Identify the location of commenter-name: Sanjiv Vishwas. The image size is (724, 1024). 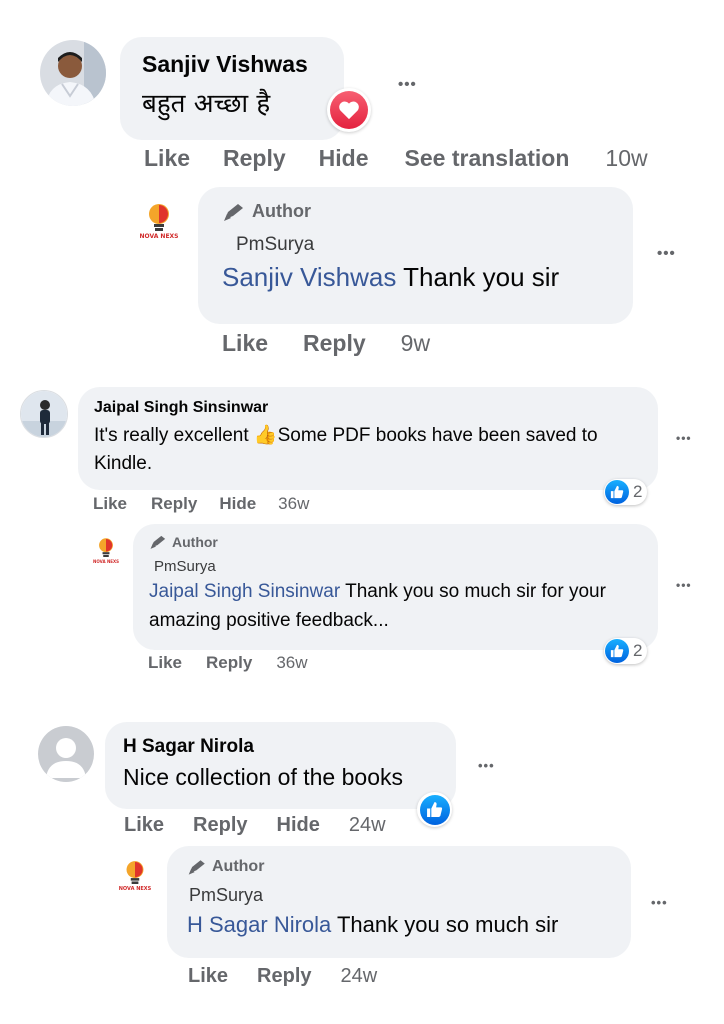
(243, 64).